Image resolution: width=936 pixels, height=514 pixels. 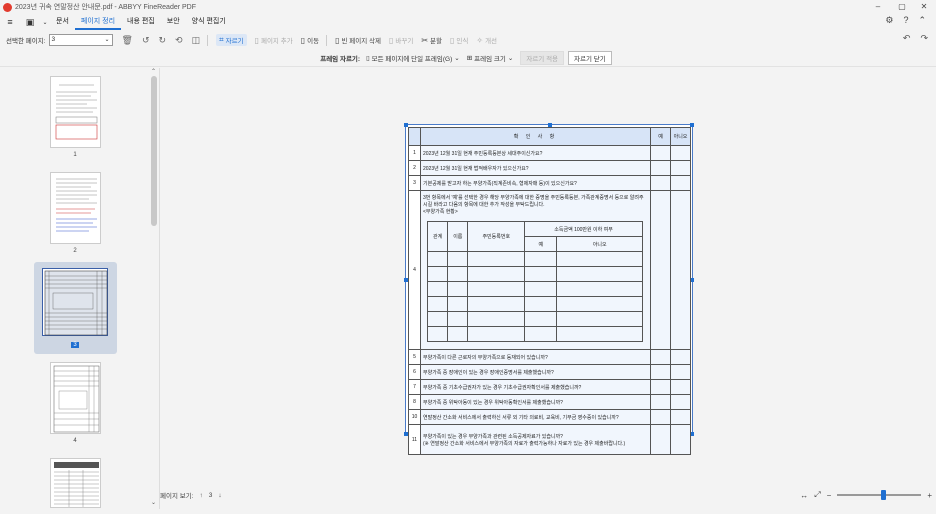 What do you see at coordinates (141, 22) in the screenshot?
I see `menu-edit-content: 내용 편집` at bounding box center [141, 22].